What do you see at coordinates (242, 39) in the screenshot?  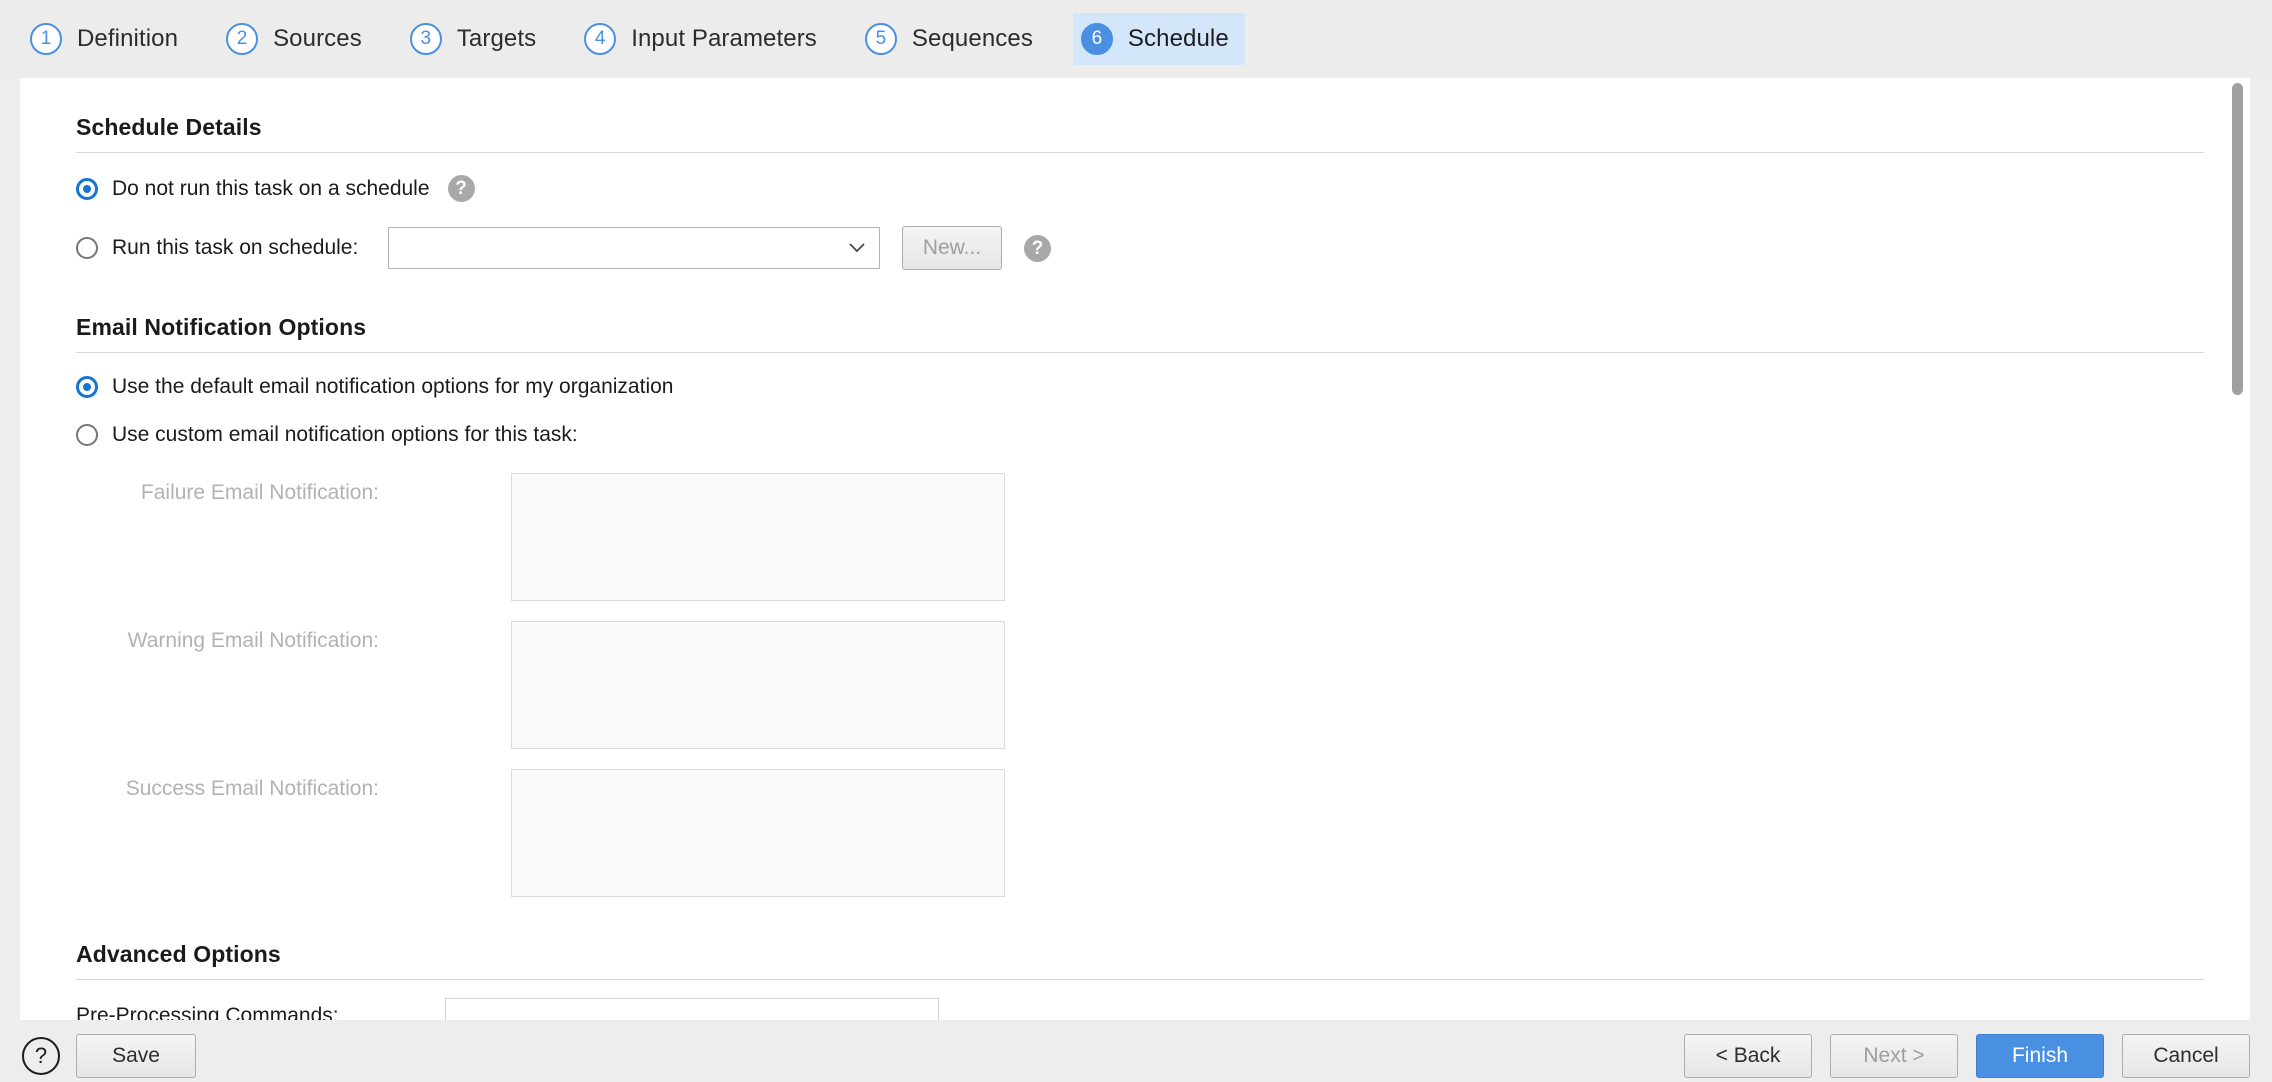 I see `step-number-badge: 2` at bounding box center [242, 39].